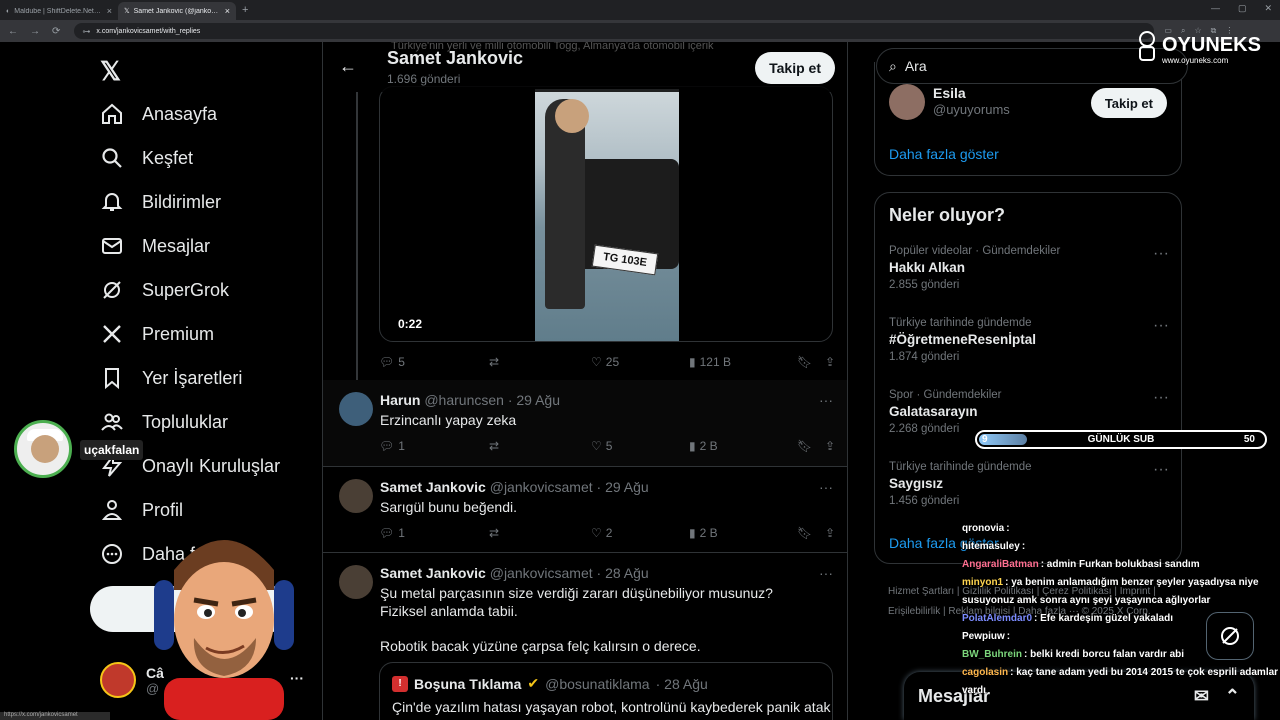 The image size is (1280, 720). Describe the element at coordinates (177, 11) in the screenshot. I see `browser-tab-active: 𝕏 Samet Jankovic (@jankovicsamet) ×` at that location.